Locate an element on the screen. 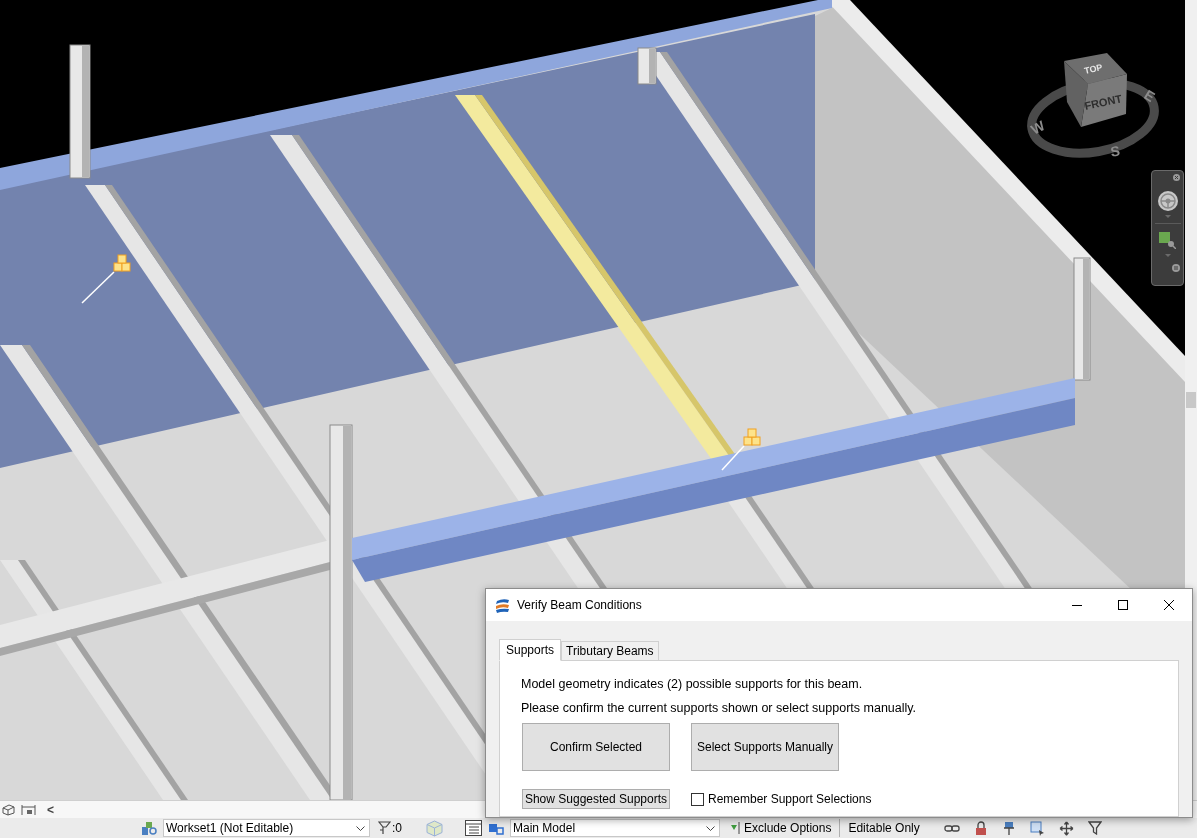  tab: Tributary Beams is located at coordinates (610, 650).